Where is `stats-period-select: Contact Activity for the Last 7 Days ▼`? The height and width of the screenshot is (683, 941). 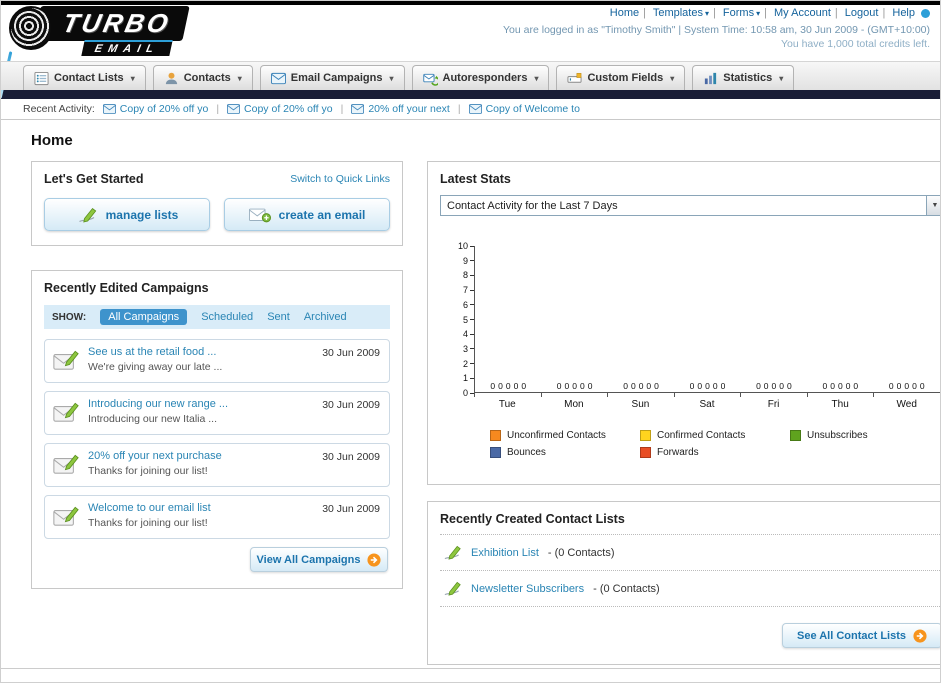
stats-period-select: Contact Activity for the Last 7 Days ▼ is located at coordinates (690, 205).